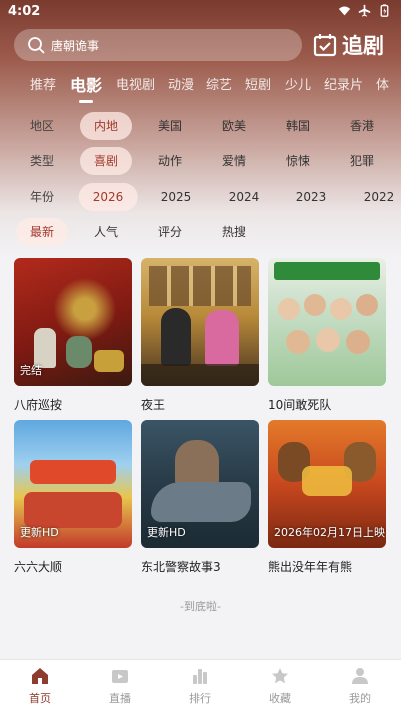 This screenshot has height=713, width=401. I want to click on filter-option-region: 内地, so click(106, 126).